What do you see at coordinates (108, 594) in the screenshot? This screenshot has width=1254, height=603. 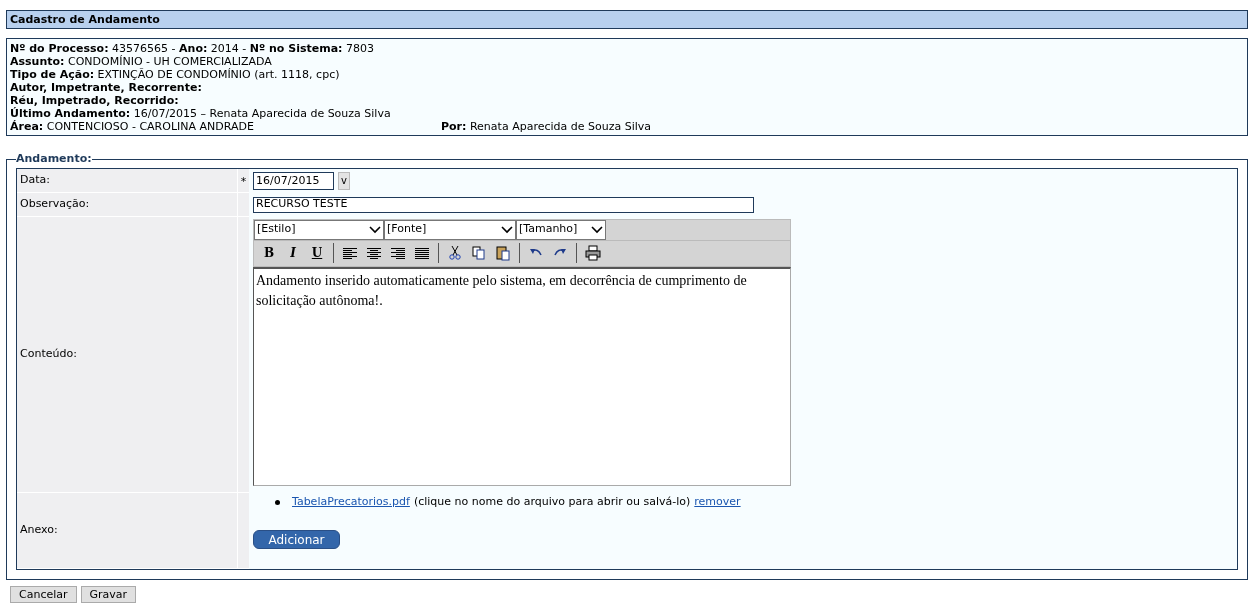 I see `form-button: Gravar` at bounding box center [108, 594].